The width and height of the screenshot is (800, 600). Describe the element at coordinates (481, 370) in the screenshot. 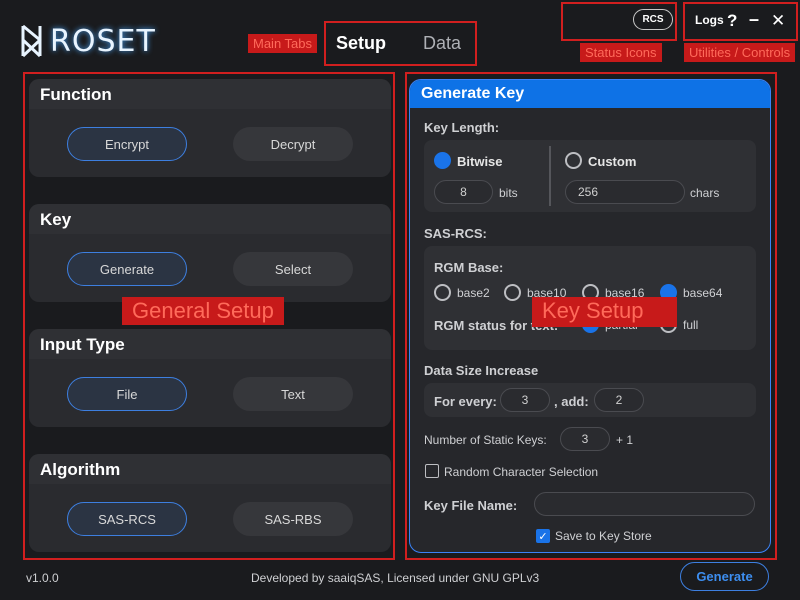

I see `data-size-label: Data Size Increase` at that location.